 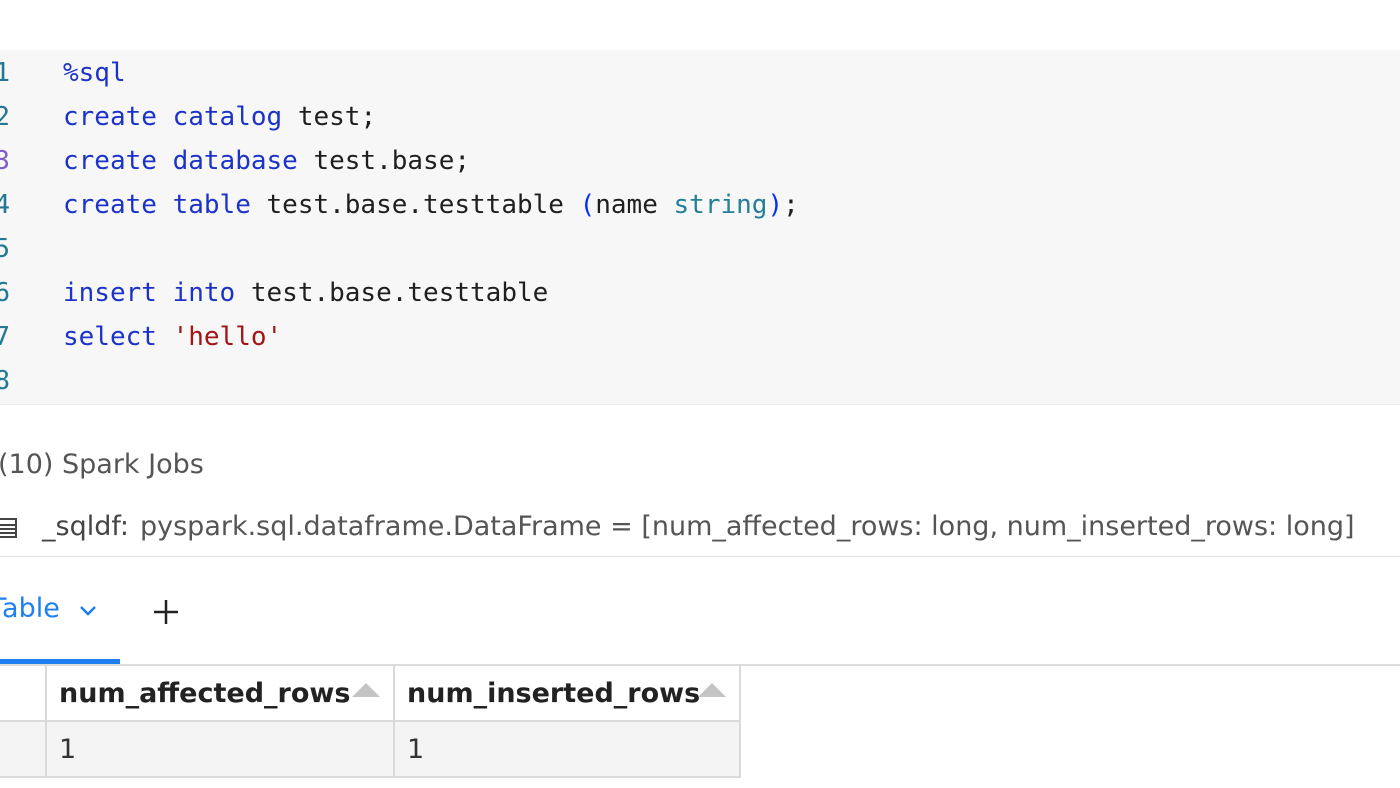 What do you see at coordinates (700, 556) in the screenshot?
I see `divider` at bounding box center [700, 556].